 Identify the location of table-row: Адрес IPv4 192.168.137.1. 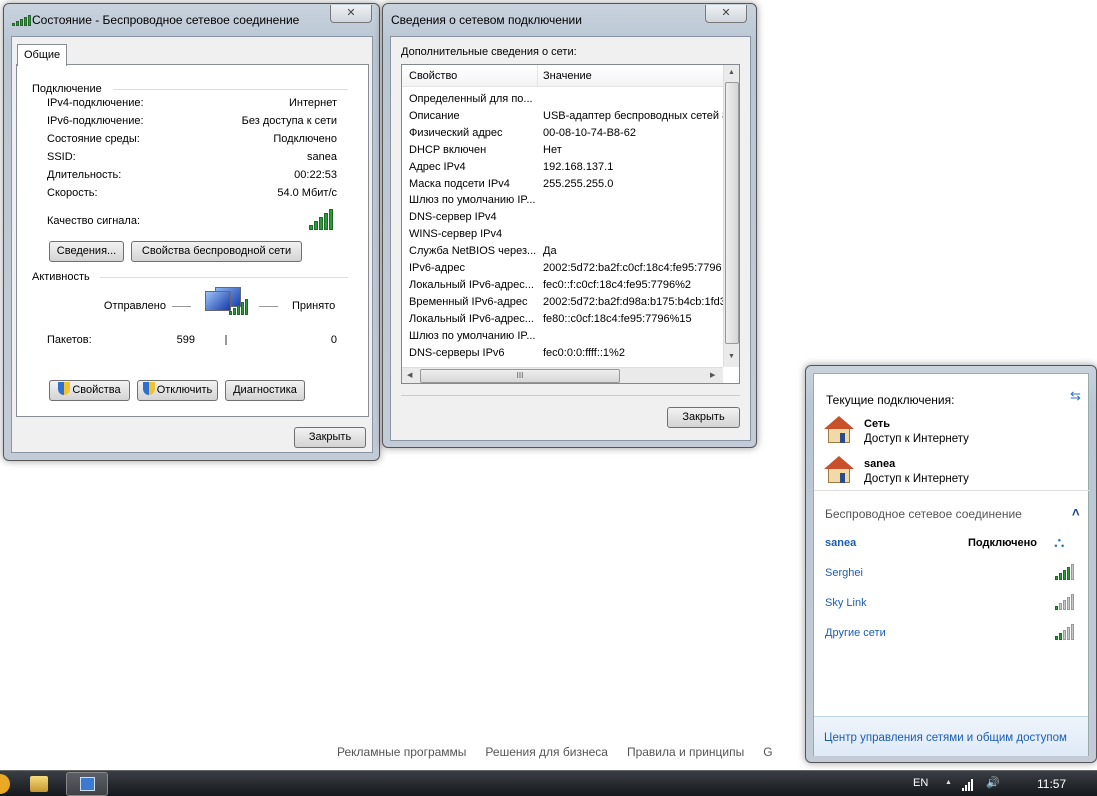
(562, 167).